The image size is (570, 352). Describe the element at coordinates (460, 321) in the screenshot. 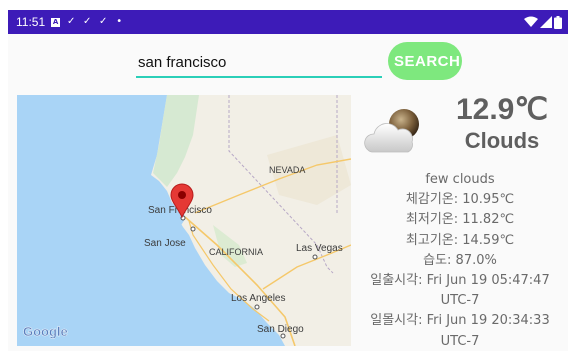

I see `sunset-time: 일몰시각: Fri Jun 19 20:34:33` at that location.